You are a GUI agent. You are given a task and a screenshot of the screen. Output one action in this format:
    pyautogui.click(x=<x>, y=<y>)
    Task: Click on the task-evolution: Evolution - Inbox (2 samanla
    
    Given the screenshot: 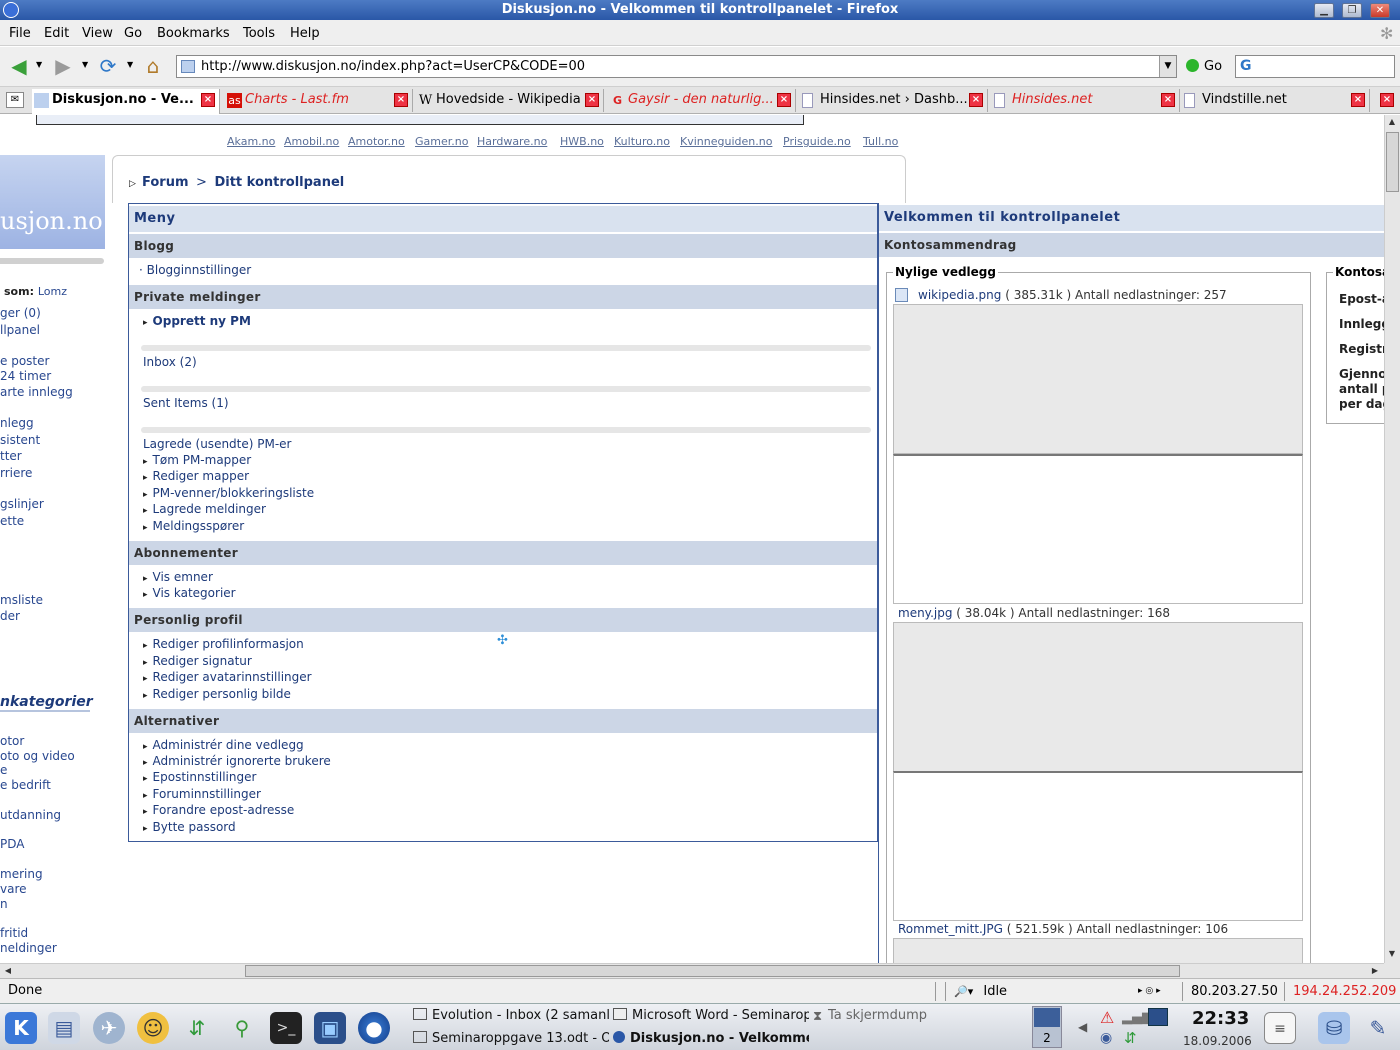 What is the action you would take?
    pyautogui.click(x=511, y=1016)
    